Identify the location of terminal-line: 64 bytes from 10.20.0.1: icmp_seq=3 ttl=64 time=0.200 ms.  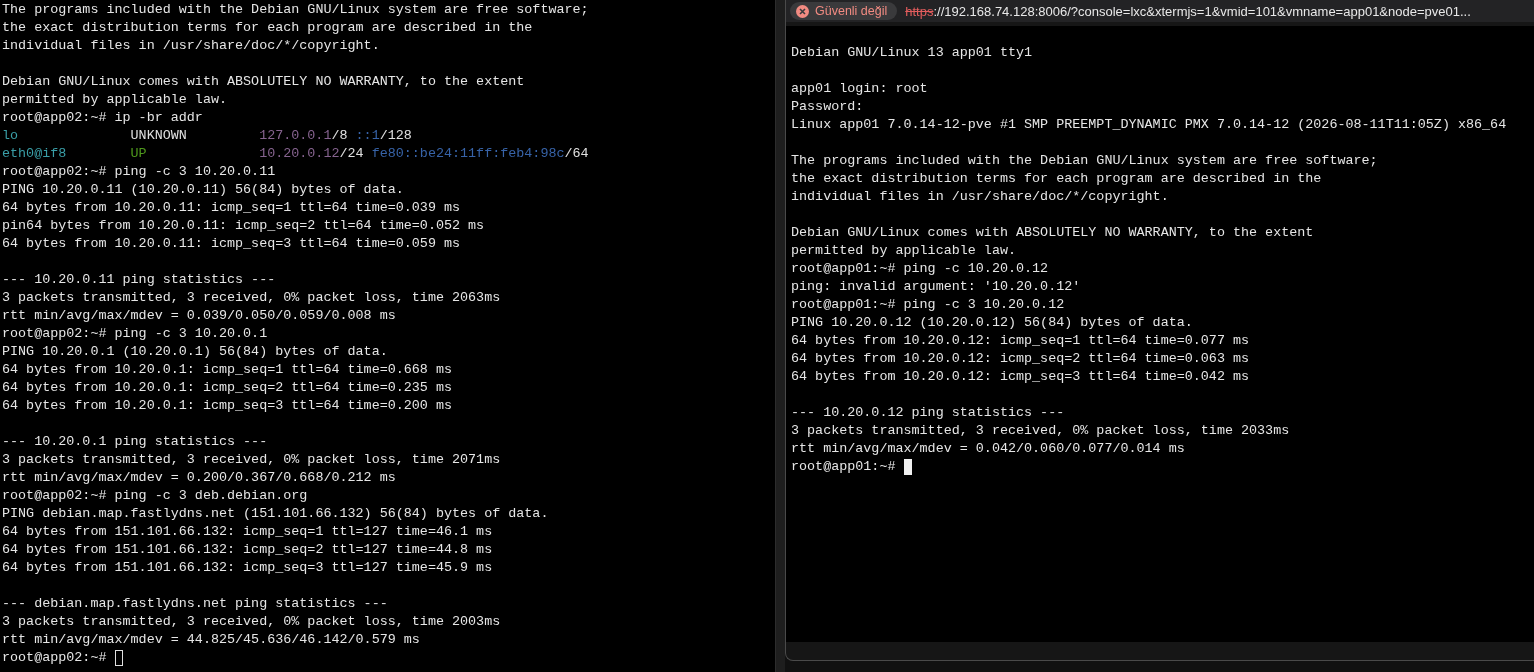
(227, 406).